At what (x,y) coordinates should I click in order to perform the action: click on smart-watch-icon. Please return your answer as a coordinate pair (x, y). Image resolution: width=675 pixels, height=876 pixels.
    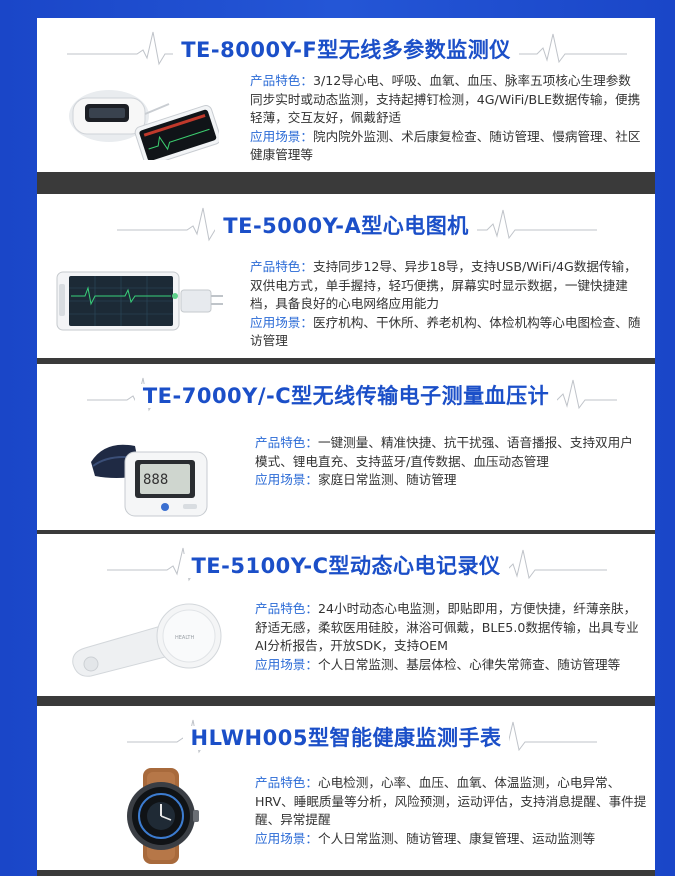
    Looking at the image, I should click on (161, 816).